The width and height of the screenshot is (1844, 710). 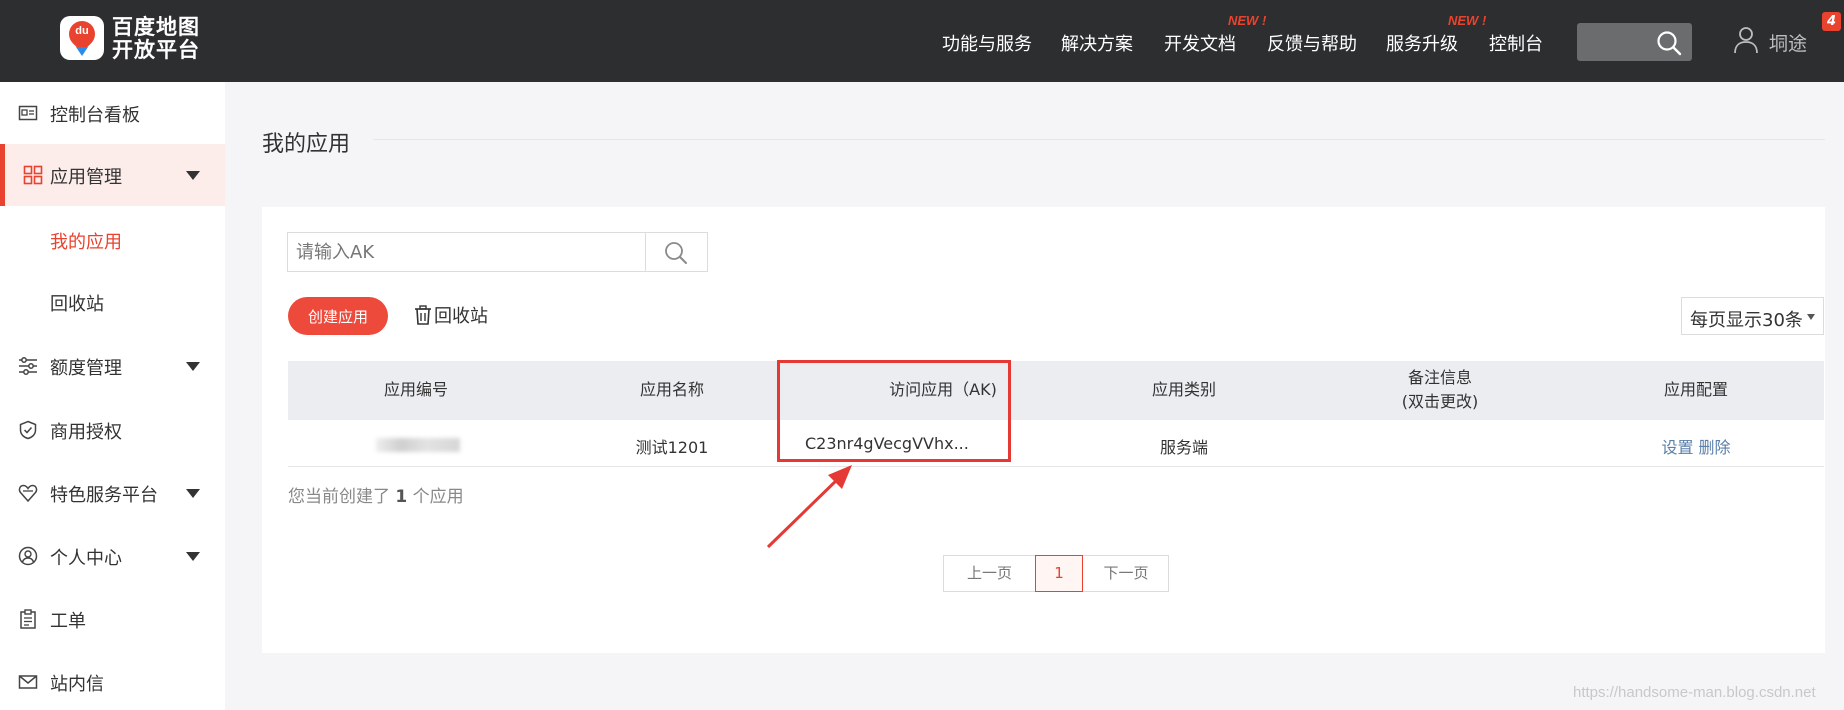 I want to click on top-search-box, so click(x=1634, y=42).